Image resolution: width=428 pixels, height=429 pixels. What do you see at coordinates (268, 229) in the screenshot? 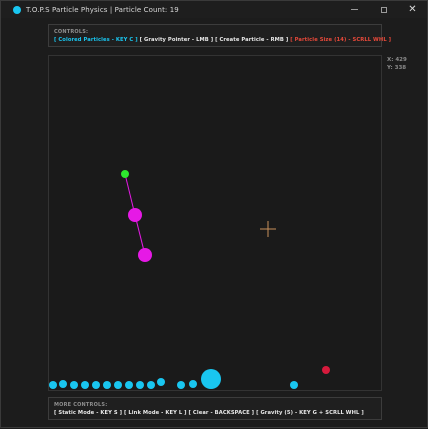
I see `crosshair-icon` at bounding box center [268, 229].